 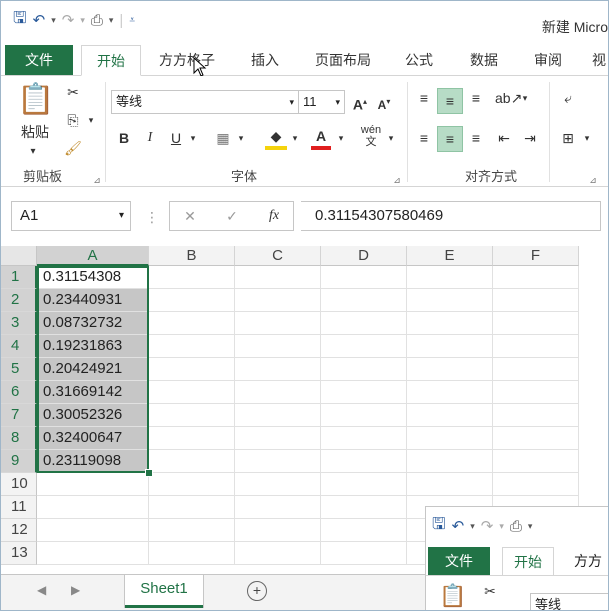 I want to click on cell-f6, so click(x=536, y=392).